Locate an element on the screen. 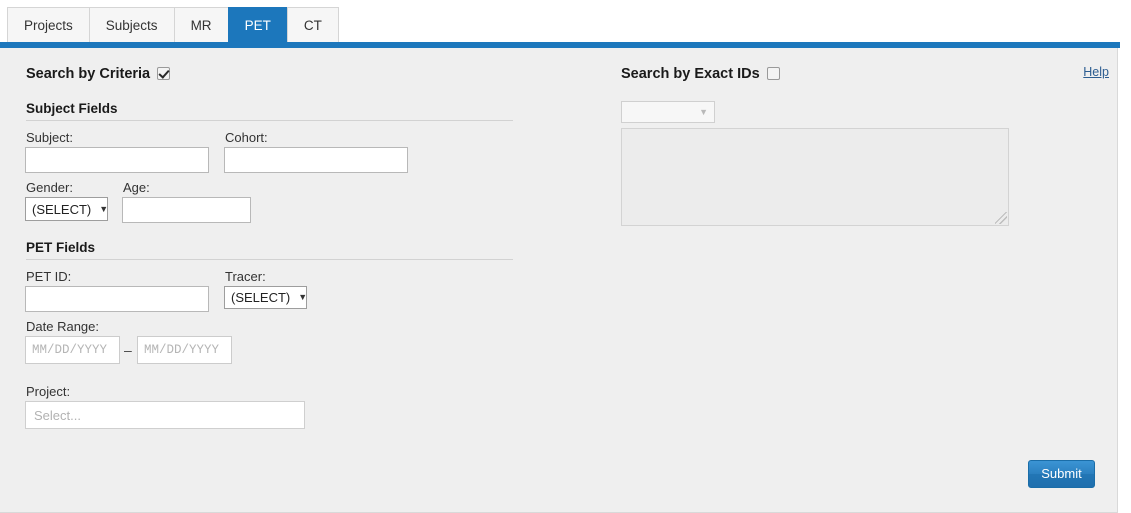 The height and width of the screenshot is (513, 1131). pet-fields-section: PET Fields is located at coordinates (269, 250).